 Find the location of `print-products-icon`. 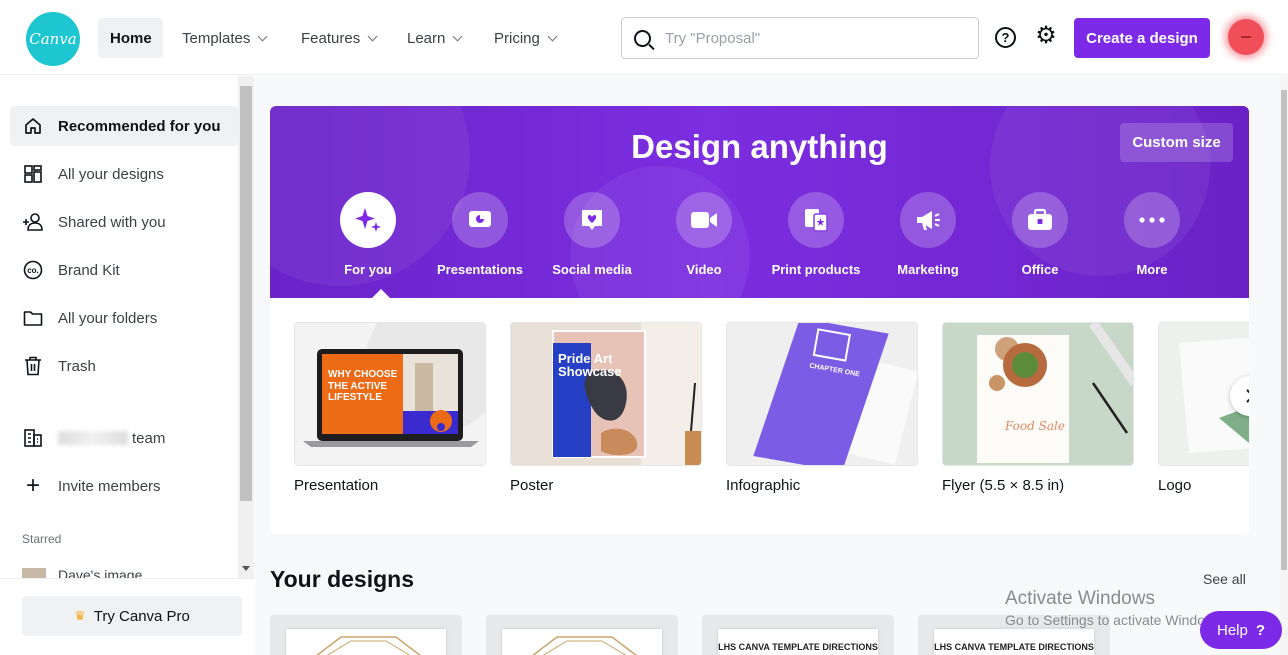

print-products-icon is located at coordinates (816, 220).